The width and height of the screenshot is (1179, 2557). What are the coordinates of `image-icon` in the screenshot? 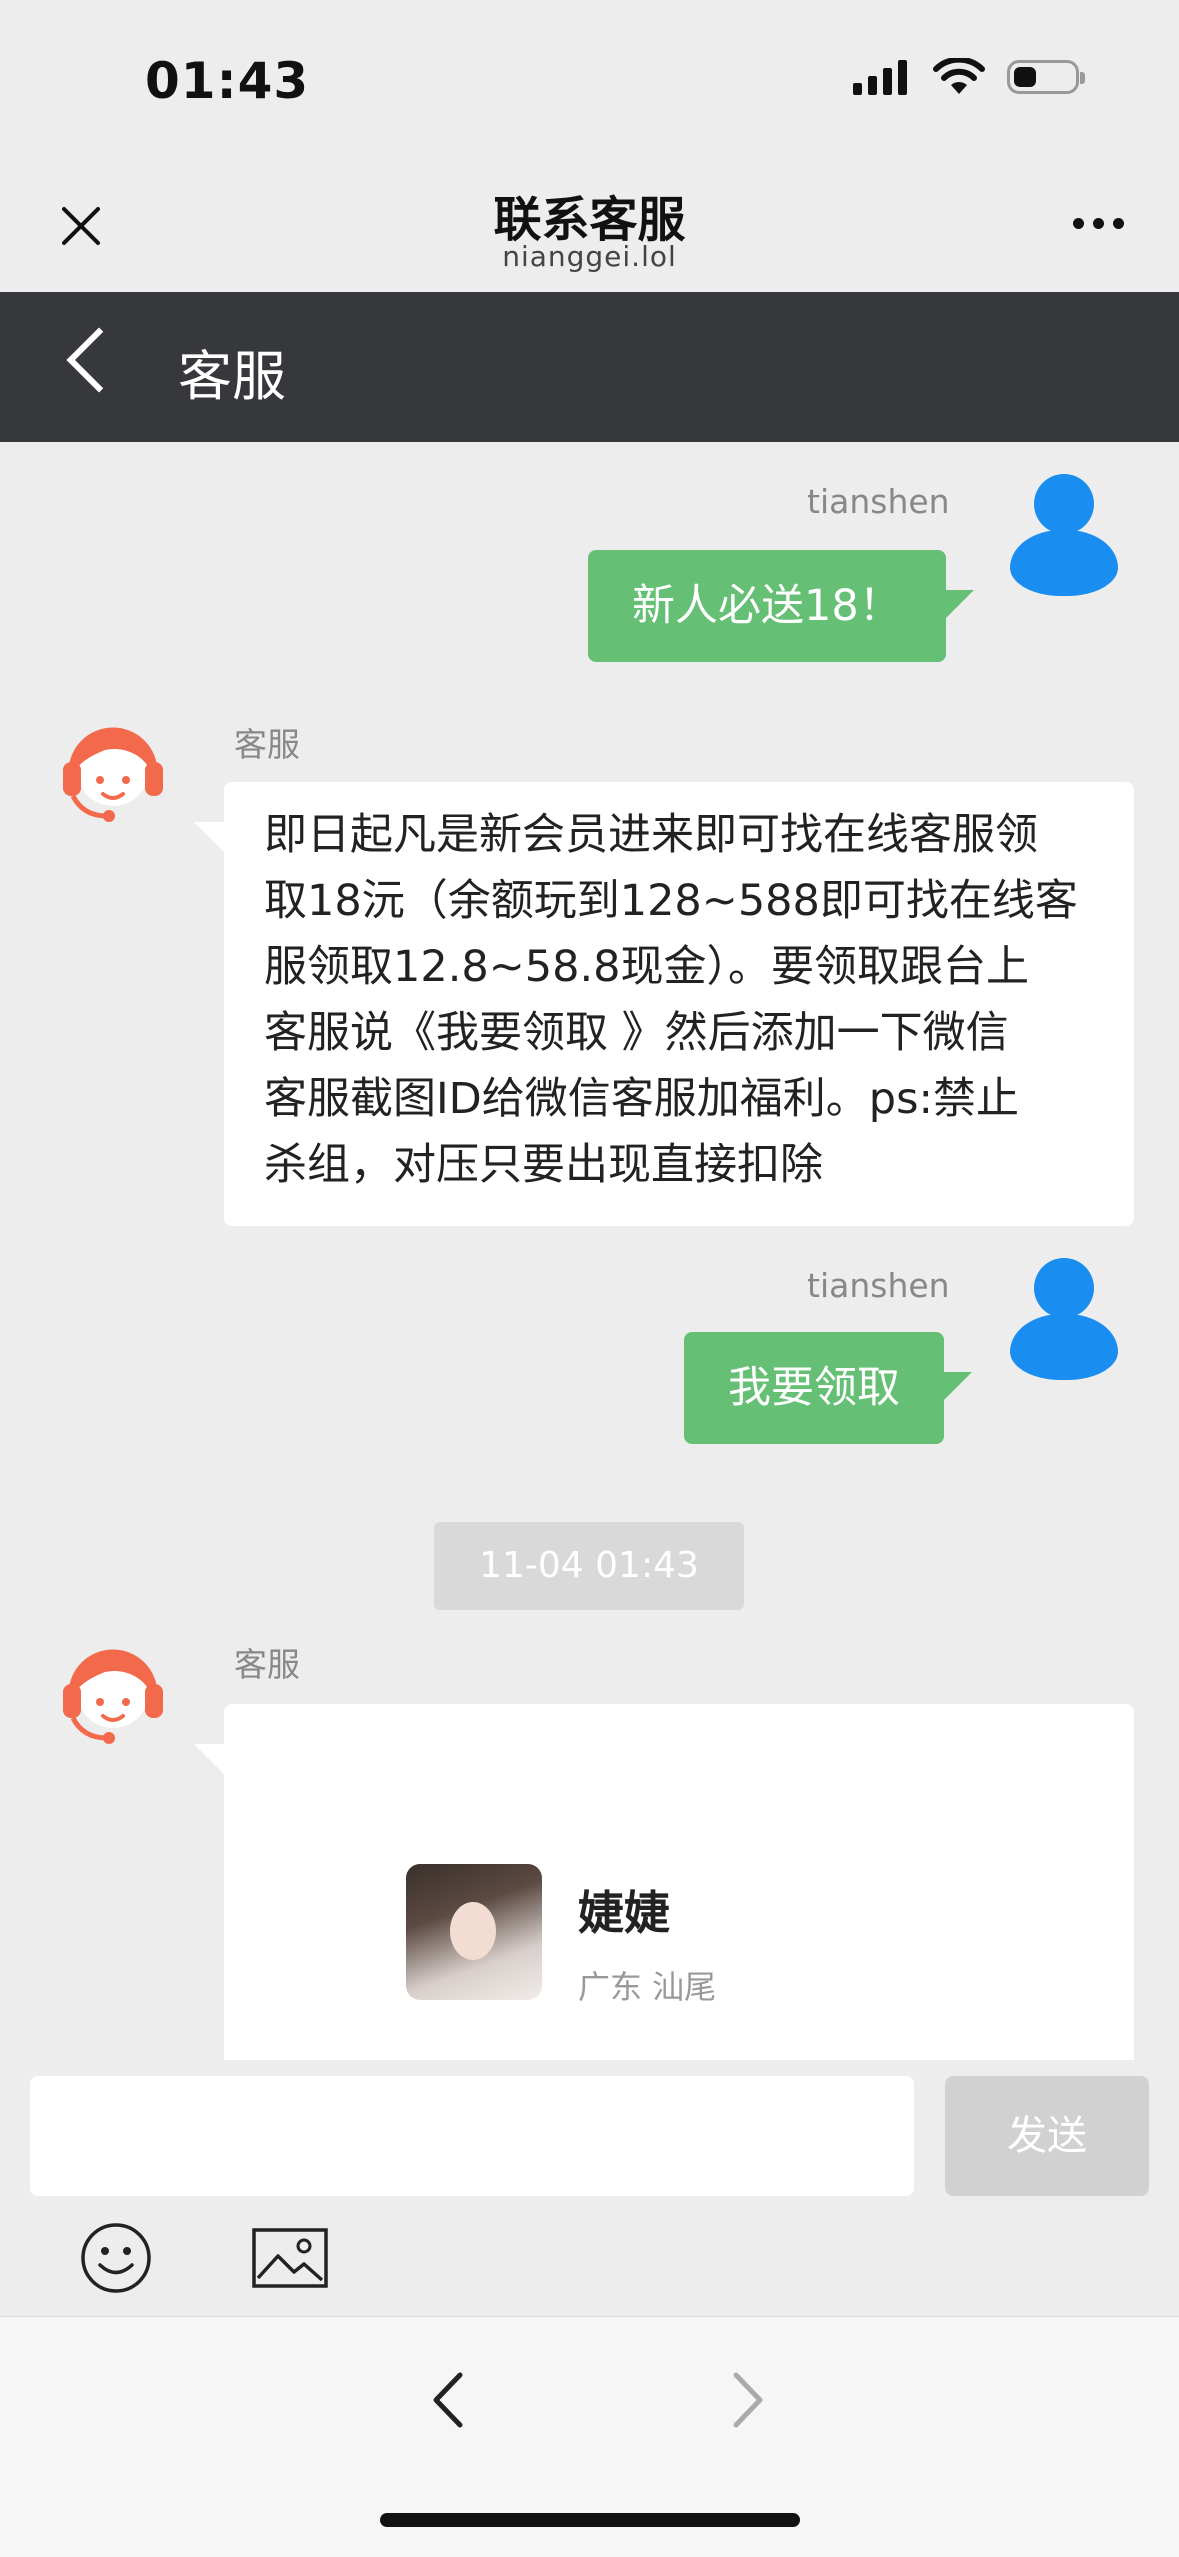 It's located at (290, 2258).